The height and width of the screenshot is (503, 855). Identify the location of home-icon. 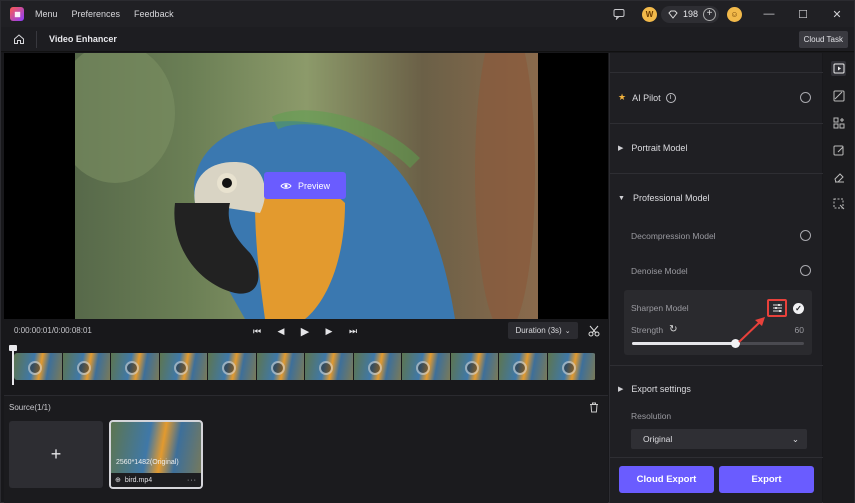
(19, 39).